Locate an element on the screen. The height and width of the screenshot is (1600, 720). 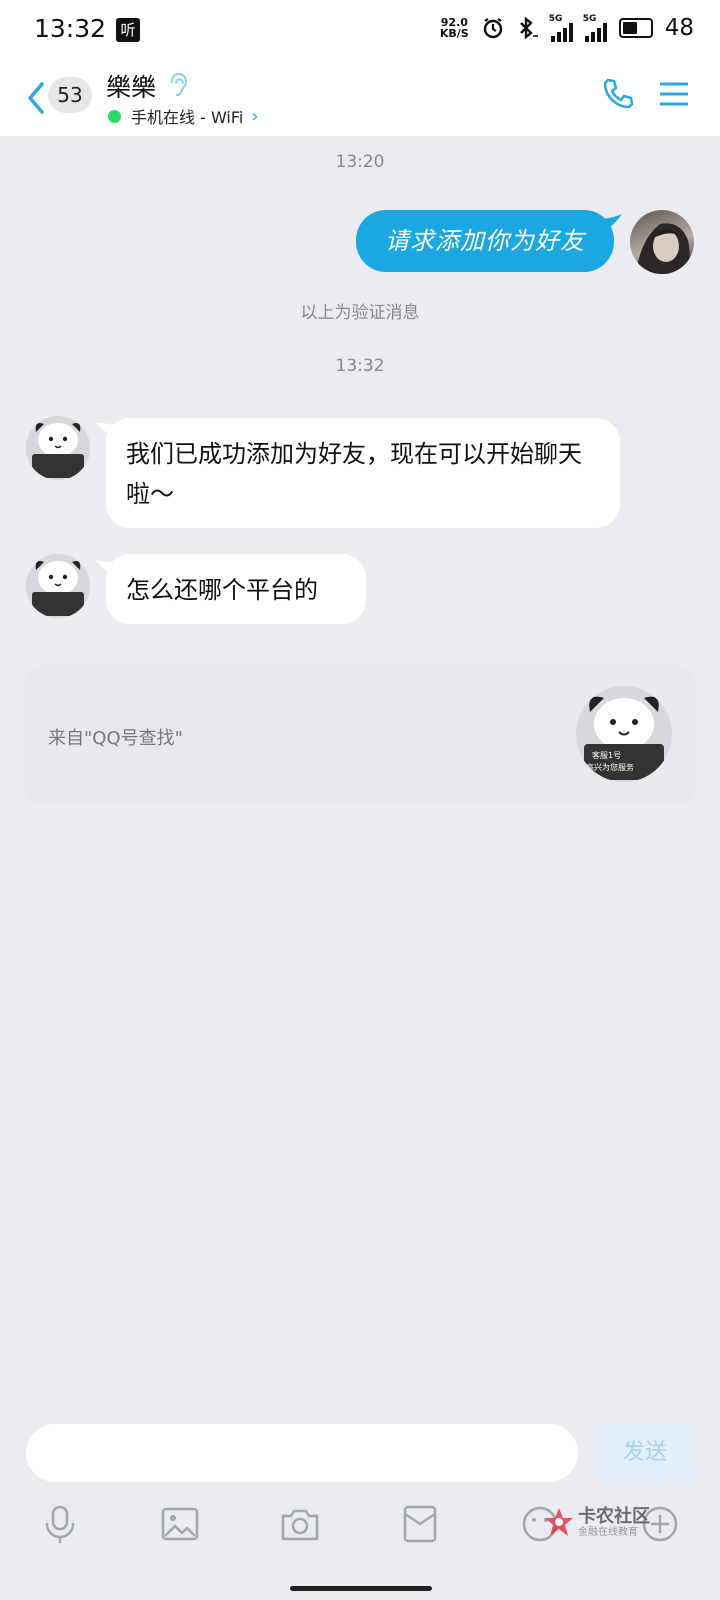
phone-call-icon is located at coordinates (618, 94).